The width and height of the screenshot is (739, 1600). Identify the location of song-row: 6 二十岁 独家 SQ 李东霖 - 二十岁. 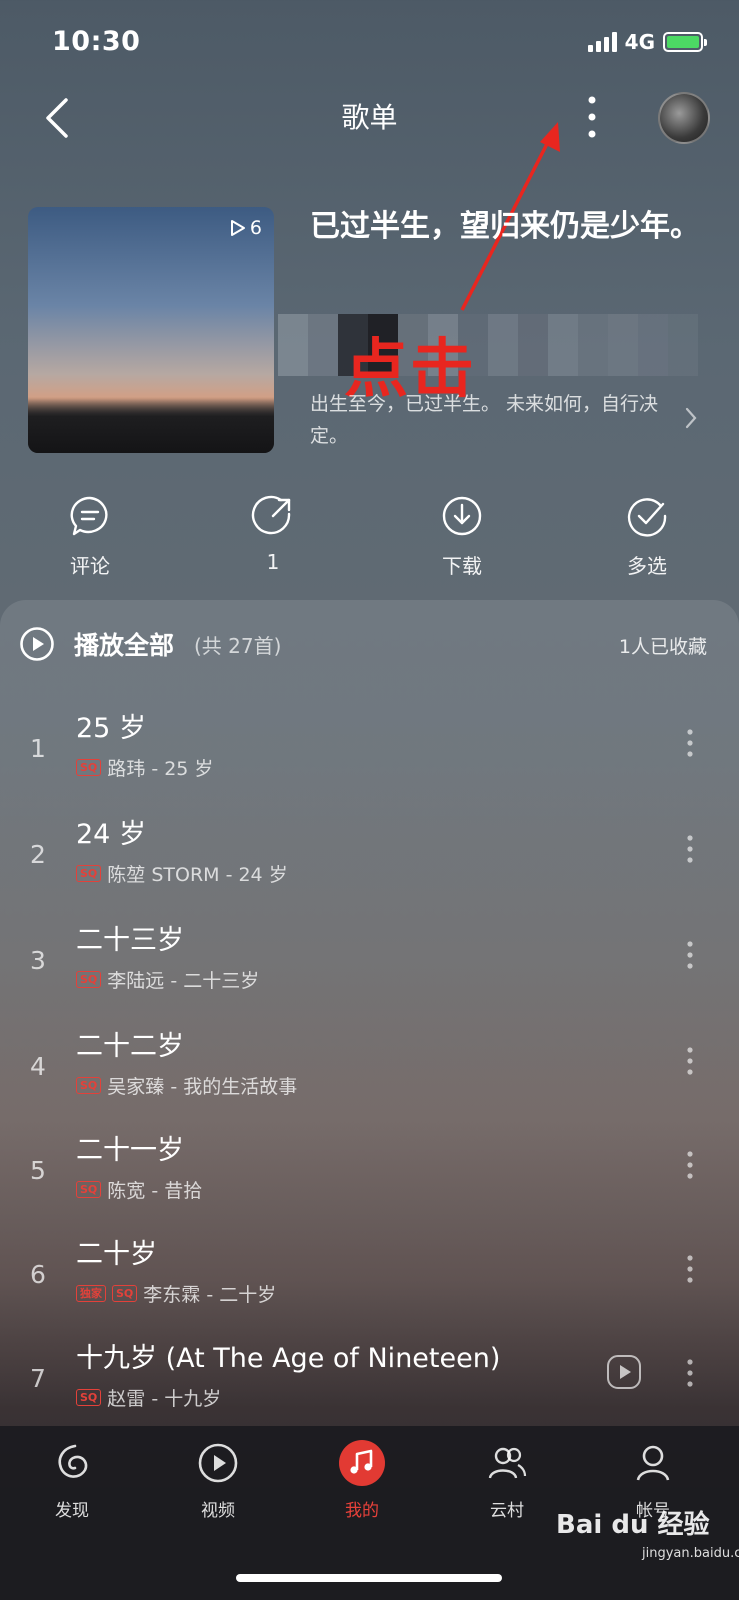
(369, 1284).